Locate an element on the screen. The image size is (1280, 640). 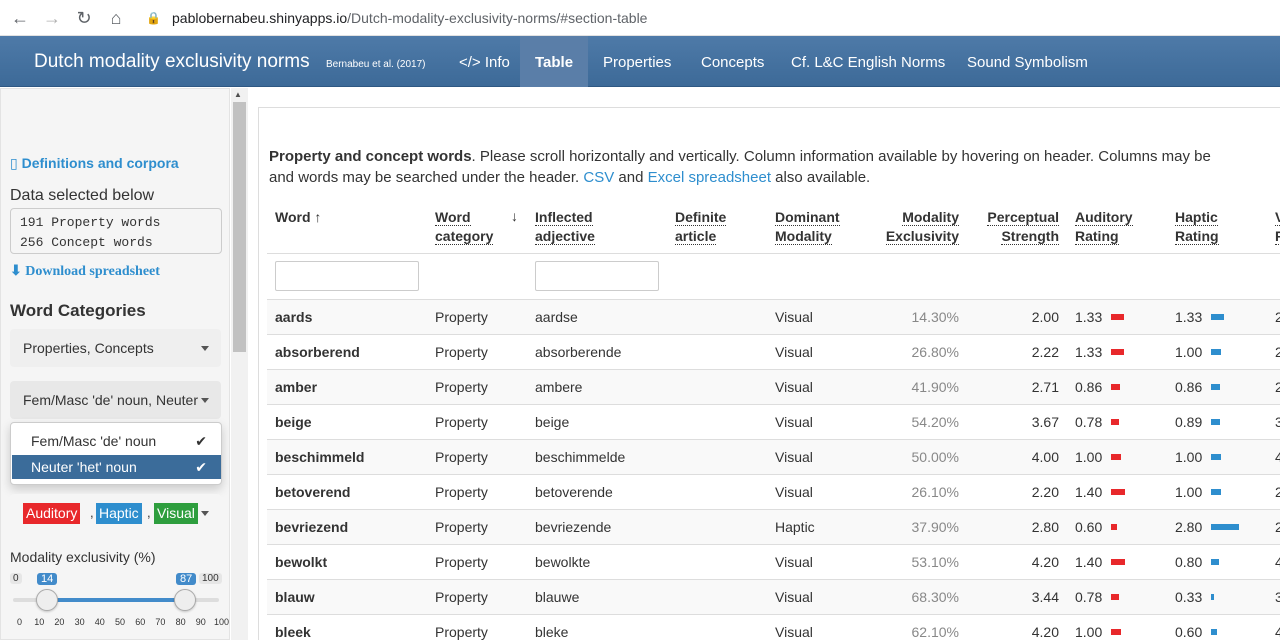
checkmark-icon: ✔ is located at coordinates (201, 467).